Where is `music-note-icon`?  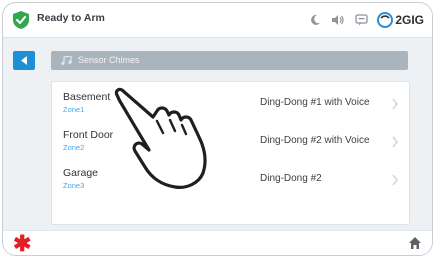 music-note-icon is located at coordinates (66, 60).